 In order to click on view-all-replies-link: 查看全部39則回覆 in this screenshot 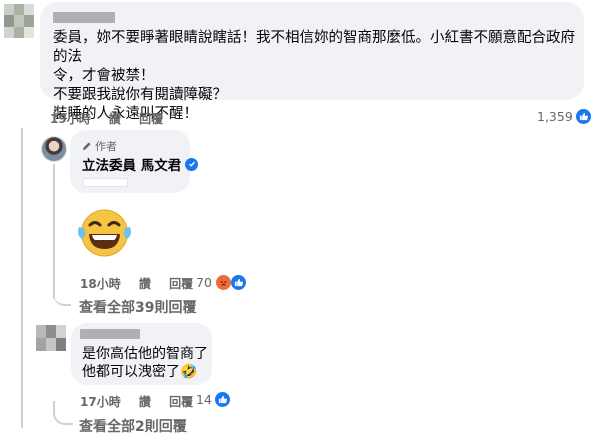, I will do `click(137, 307)`.